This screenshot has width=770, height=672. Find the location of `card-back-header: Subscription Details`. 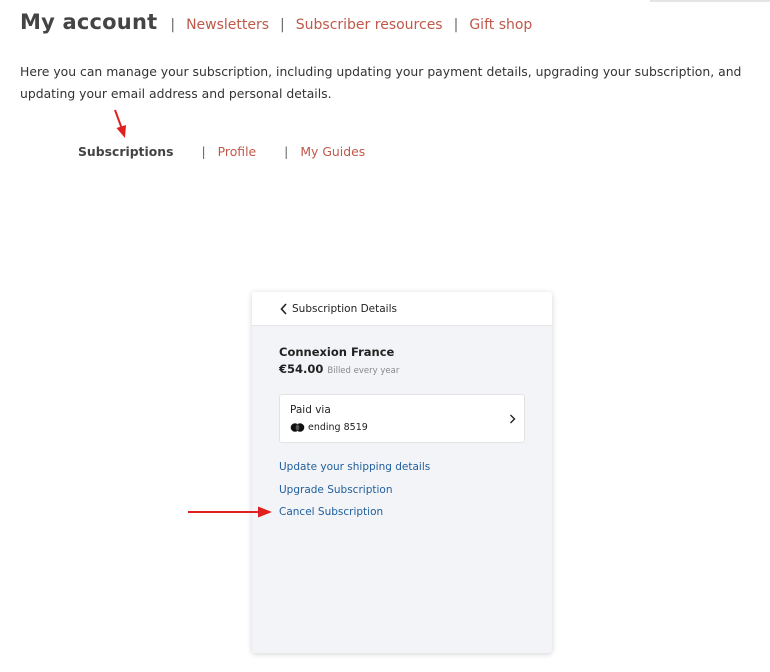

card-back-header: Subscription Details is located at coordinates (402, 309).